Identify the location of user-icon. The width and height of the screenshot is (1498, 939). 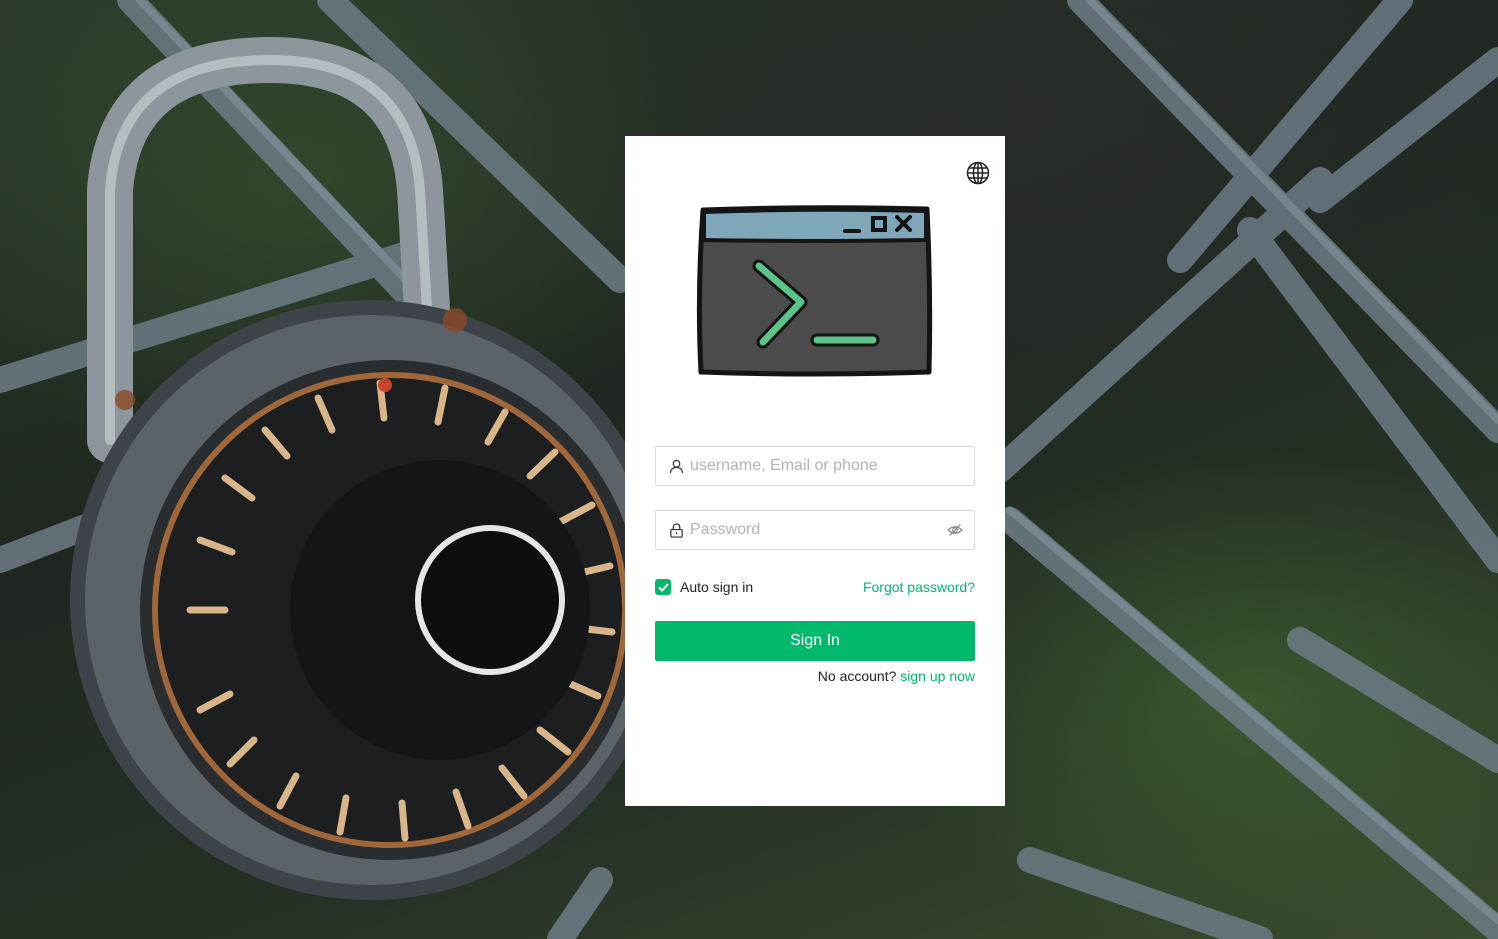
(676, 466).